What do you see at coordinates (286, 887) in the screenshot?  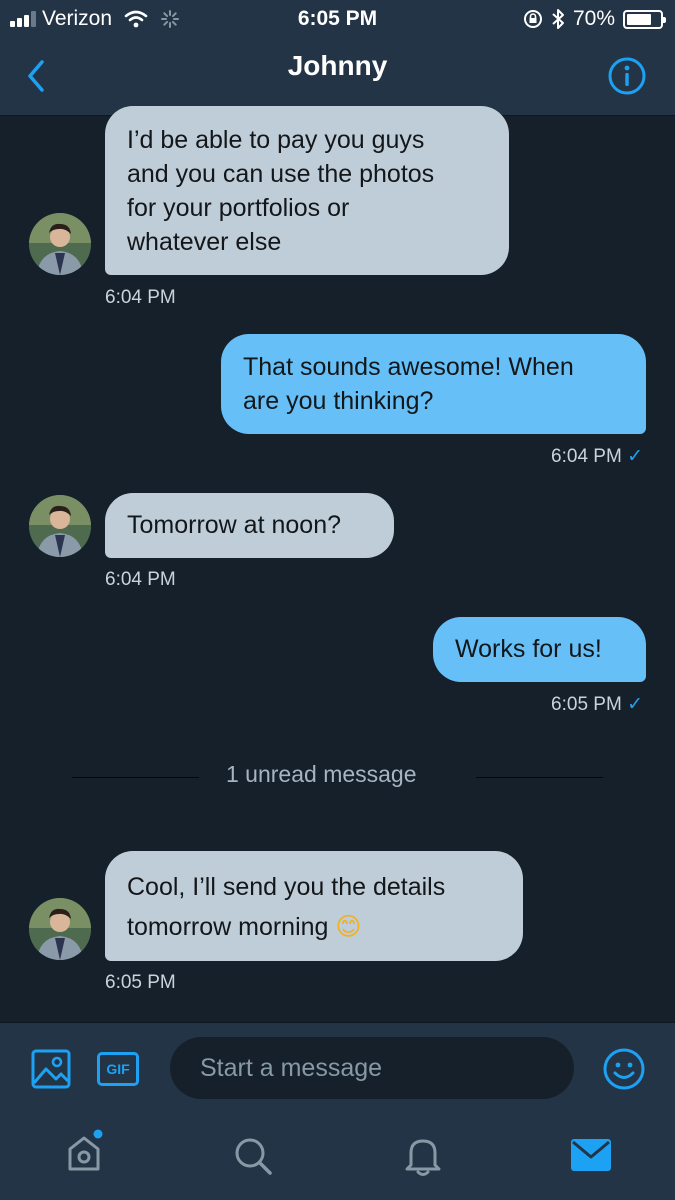 I see `message-line: Cool, I’ll send you the details` at bounding box center [286, 887].